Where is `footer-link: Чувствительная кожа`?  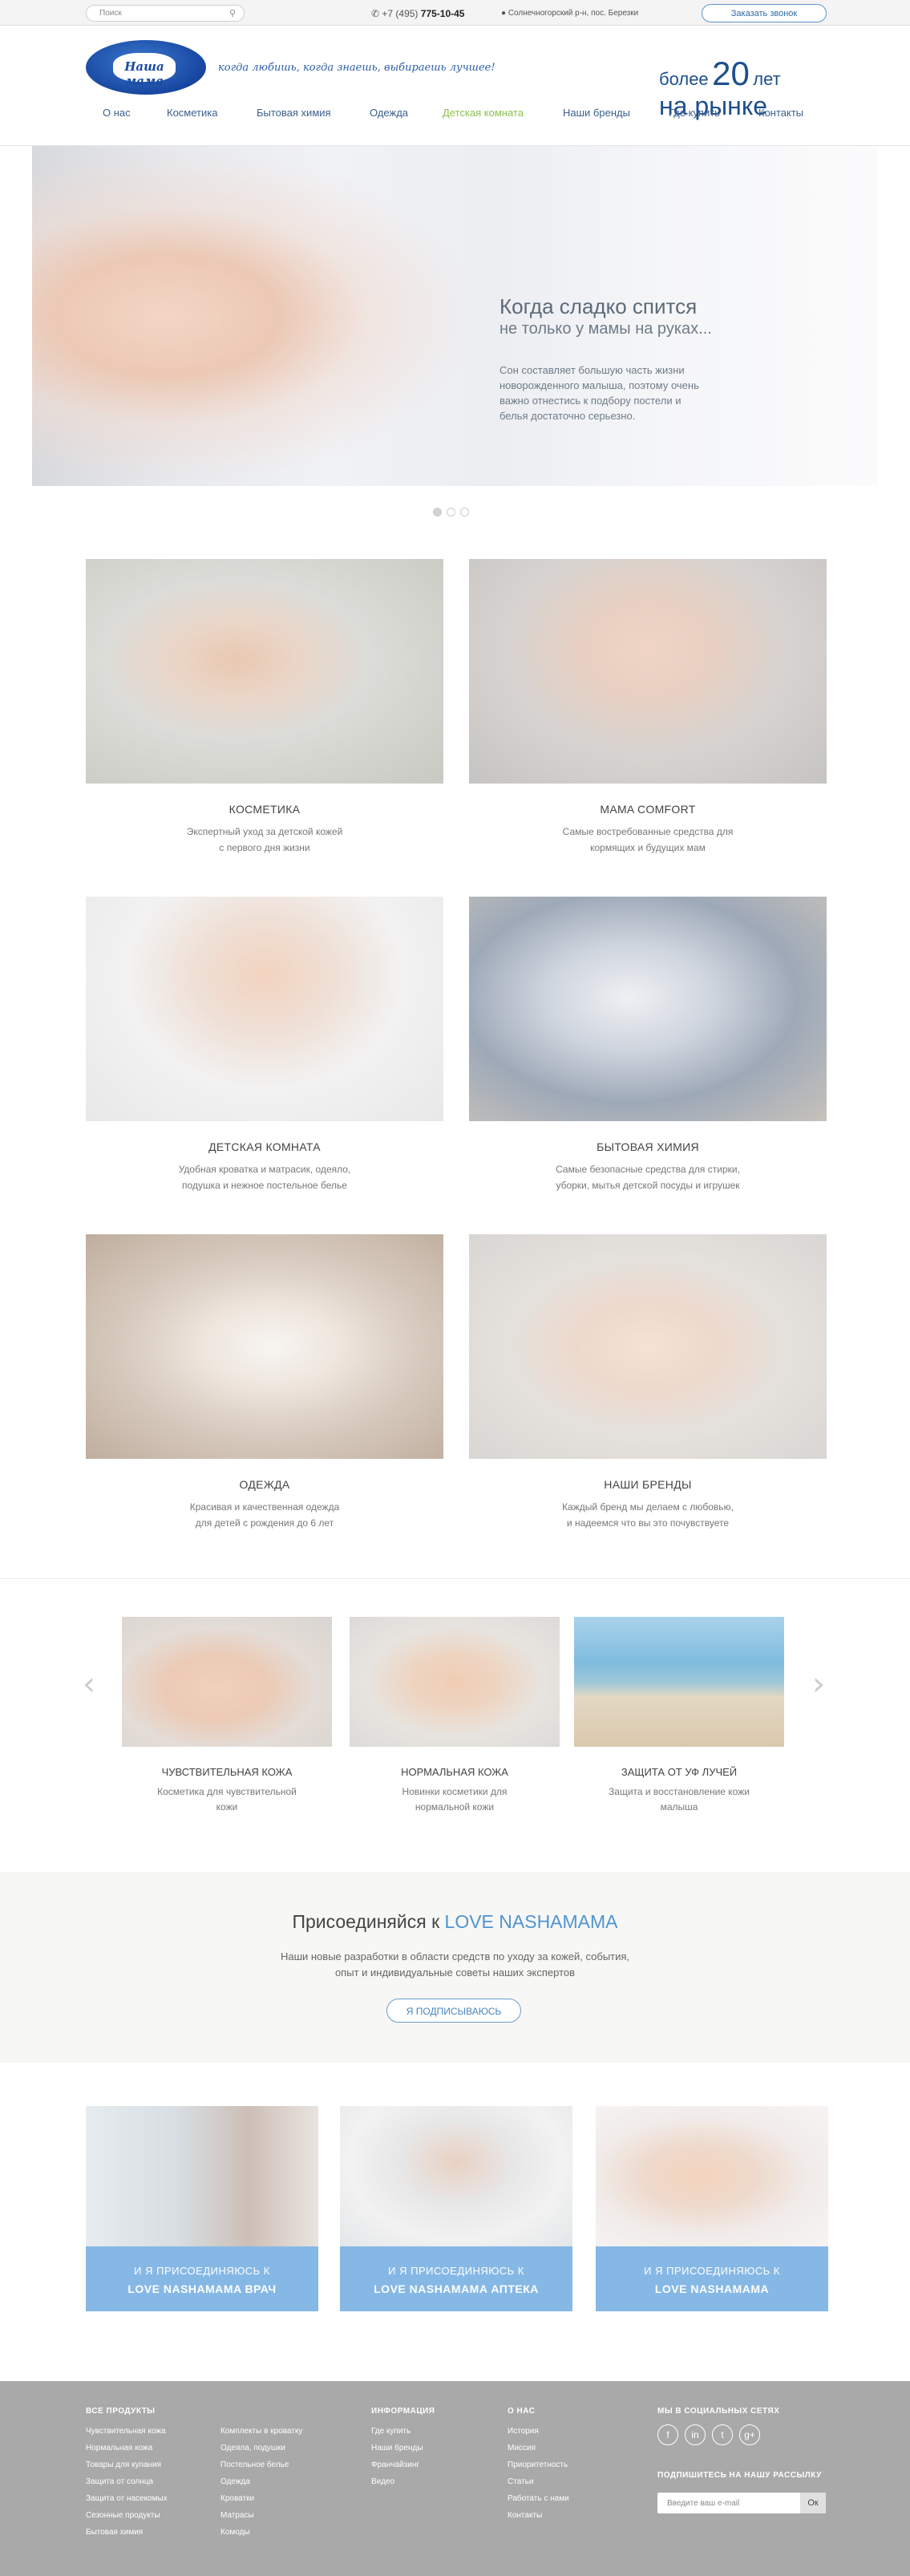
footer-link: Чувствительная кожа is located at coordinates (127, 2431).